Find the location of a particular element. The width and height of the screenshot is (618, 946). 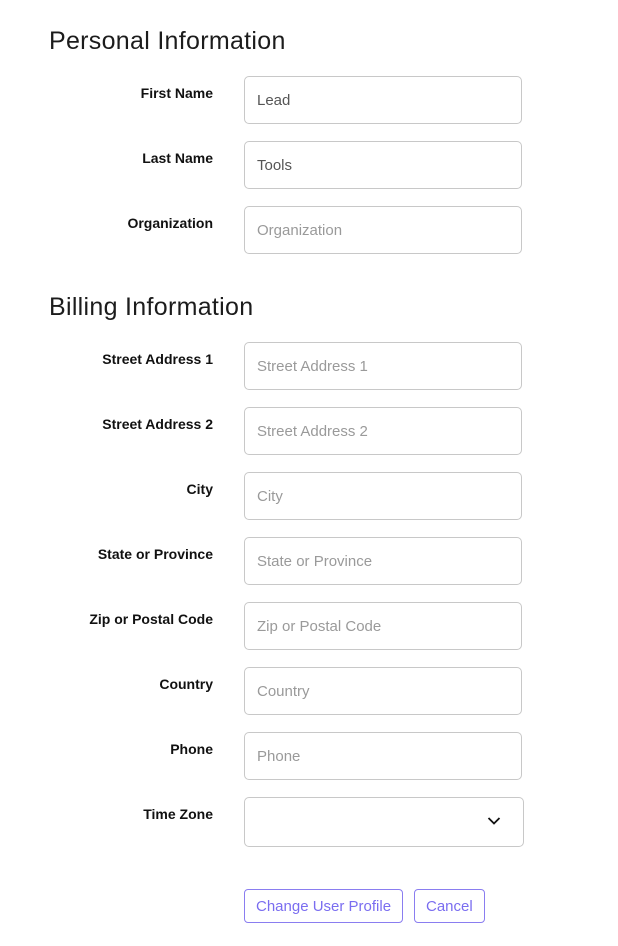

street-address-1-row: Street Address 1 is located at coordinates (309, 367).